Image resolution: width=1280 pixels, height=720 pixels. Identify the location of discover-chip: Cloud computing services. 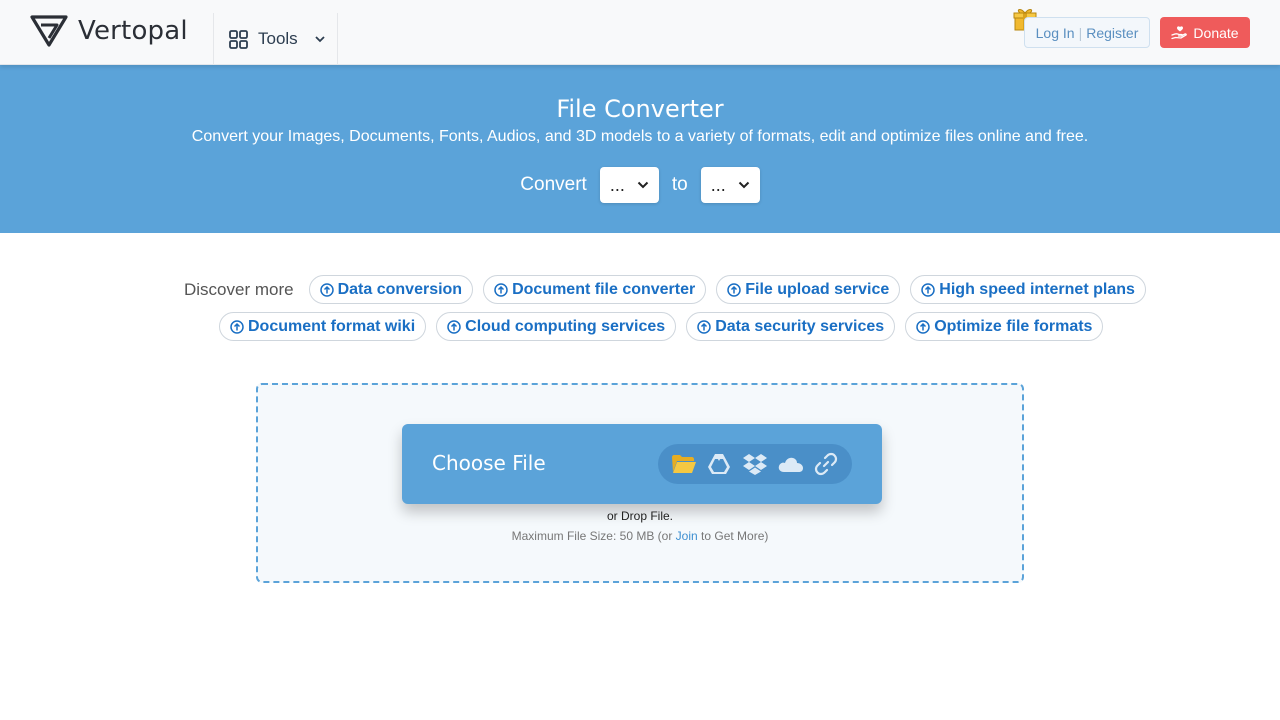
(556, 326).